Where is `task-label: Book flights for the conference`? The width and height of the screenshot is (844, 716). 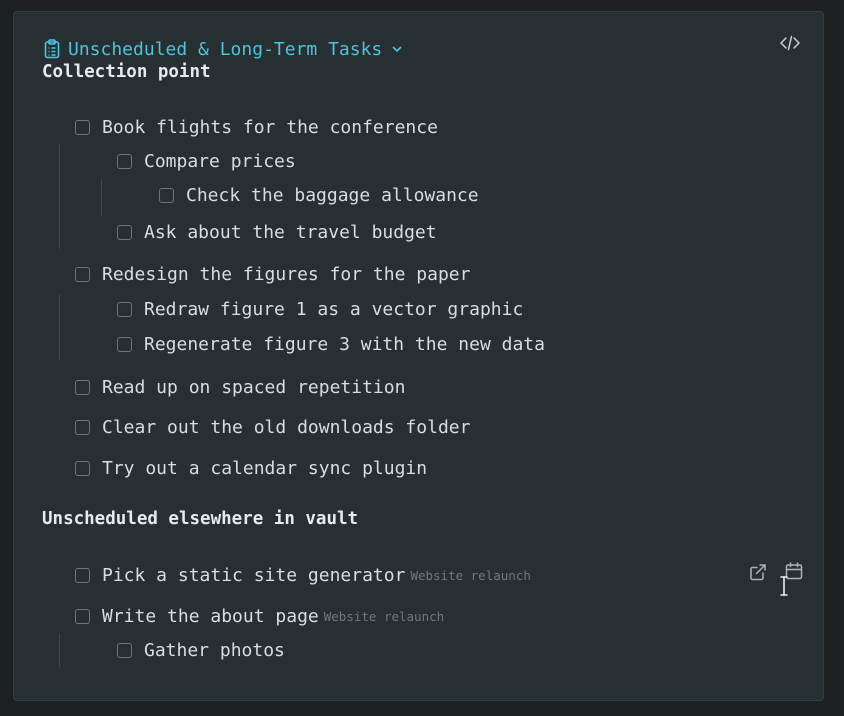
task-label: Book flights for the conference is located at coordinates (270, 127).